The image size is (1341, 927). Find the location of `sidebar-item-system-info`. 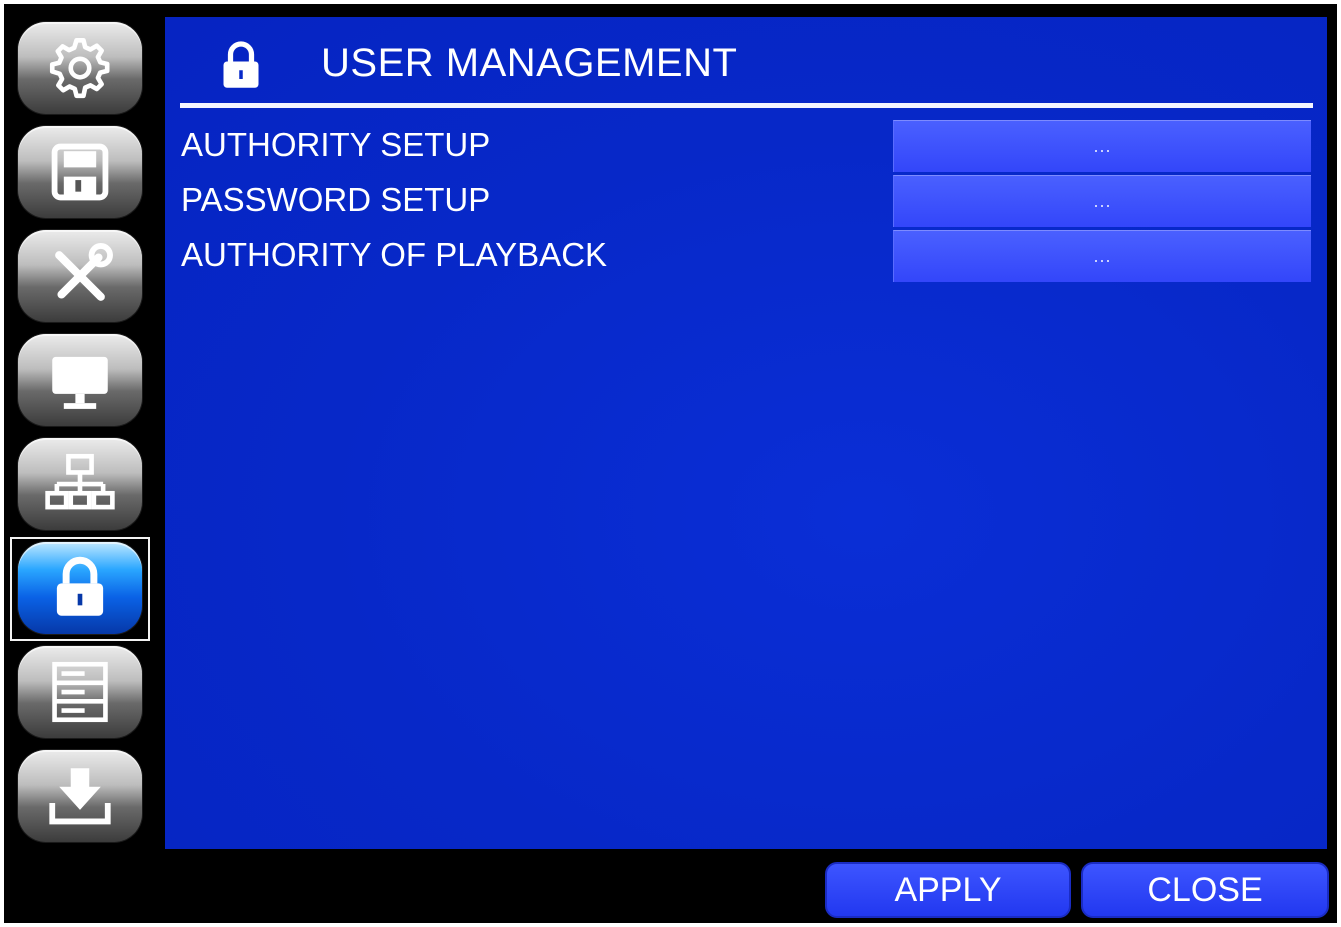

sidebar-item-system-info is located at coordinates (80, 692).